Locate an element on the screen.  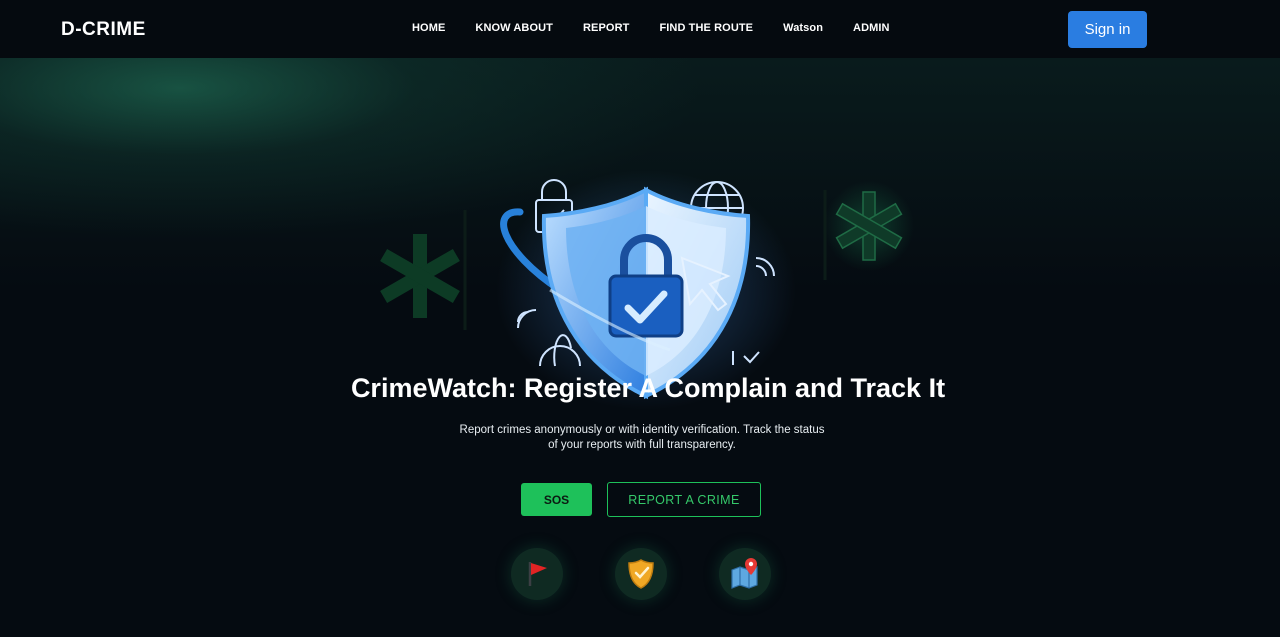
map-pin-icon is located at coordinates (744, 573).